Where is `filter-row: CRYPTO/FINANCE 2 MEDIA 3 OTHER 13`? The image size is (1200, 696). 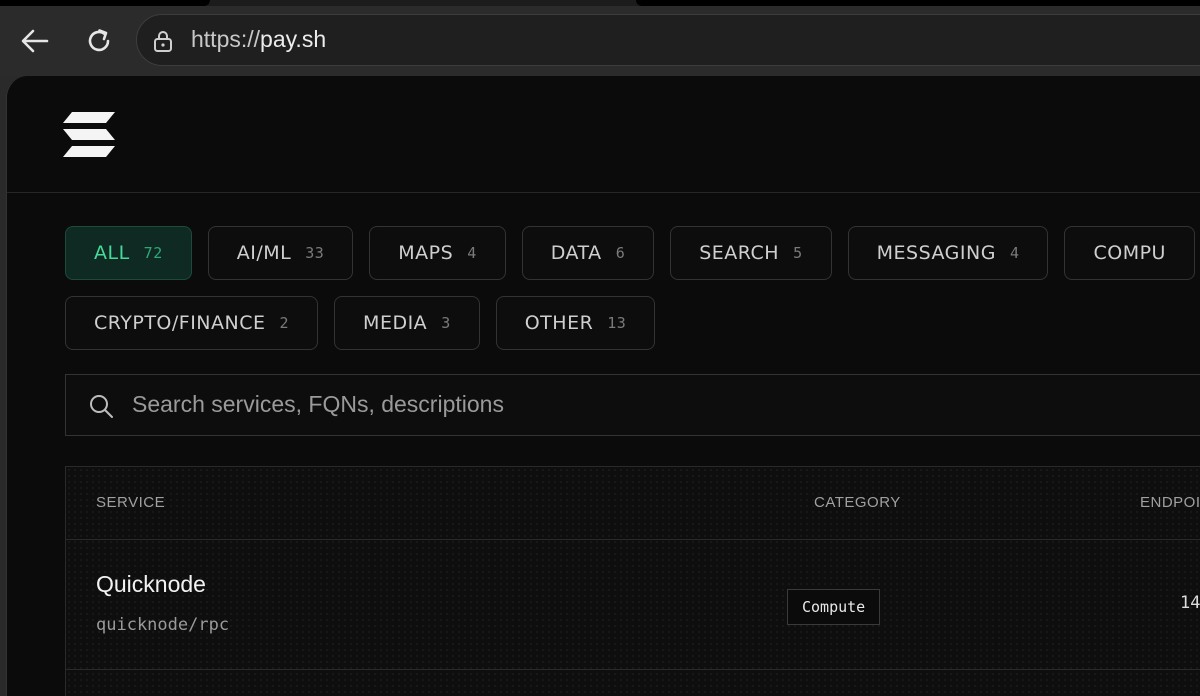
filter-row: CRYPTO/FINANCE 2 MEDIA 3 OTHER 13 is located at coordinates (360, 323).